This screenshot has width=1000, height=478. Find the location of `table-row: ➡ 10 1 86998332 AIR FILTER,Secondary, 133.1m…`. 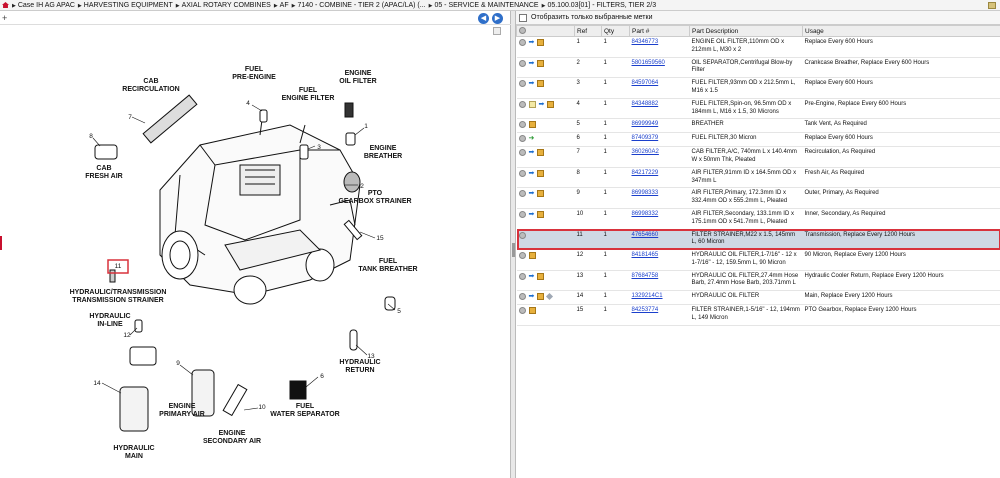

table-row: ➡ 10 1 86998332 AIR FILTER,Secondary, 133.1m… is located at coordinates (758, 219).